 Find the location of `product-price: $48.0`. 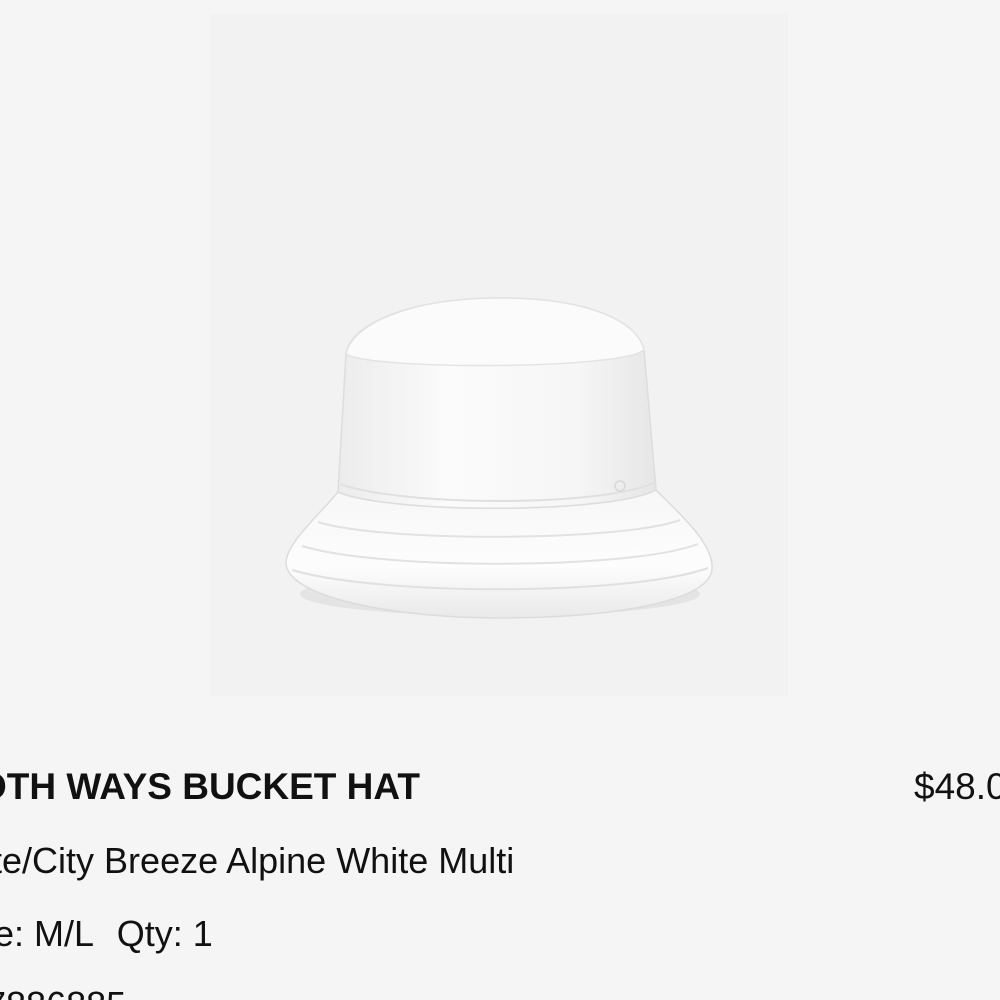

product-price: $48.0 is located at coordinates (957, 786).